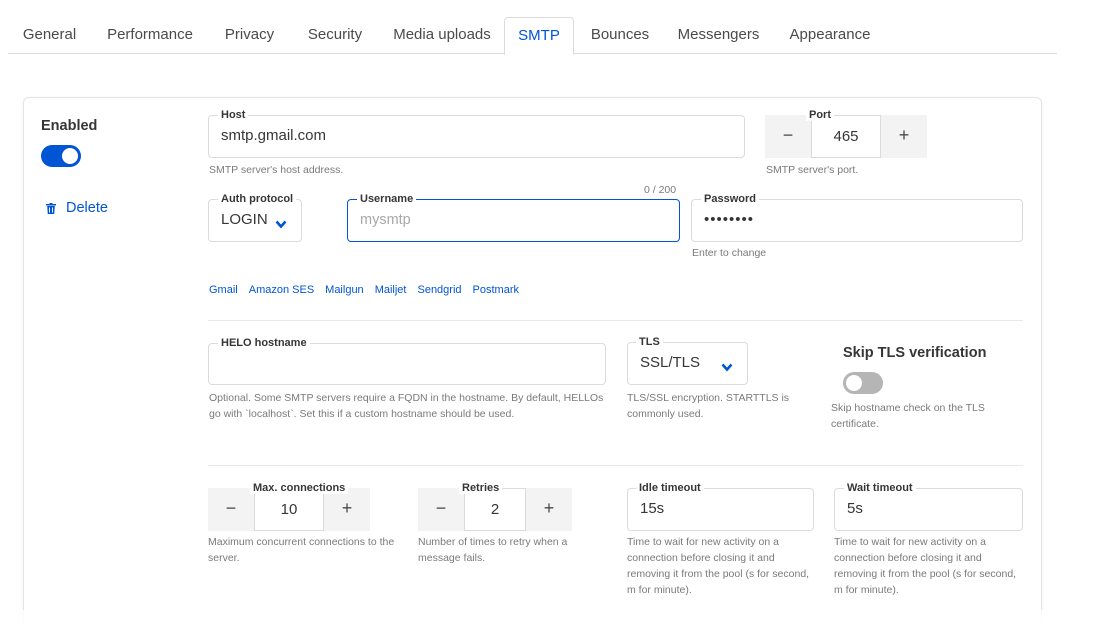 Image resolution: width=1120 pixels, height=630 pixels. Describe the element at coordinates (720, 509) in the screenshot. I see `idle-timeout-input: 15s` at that location.